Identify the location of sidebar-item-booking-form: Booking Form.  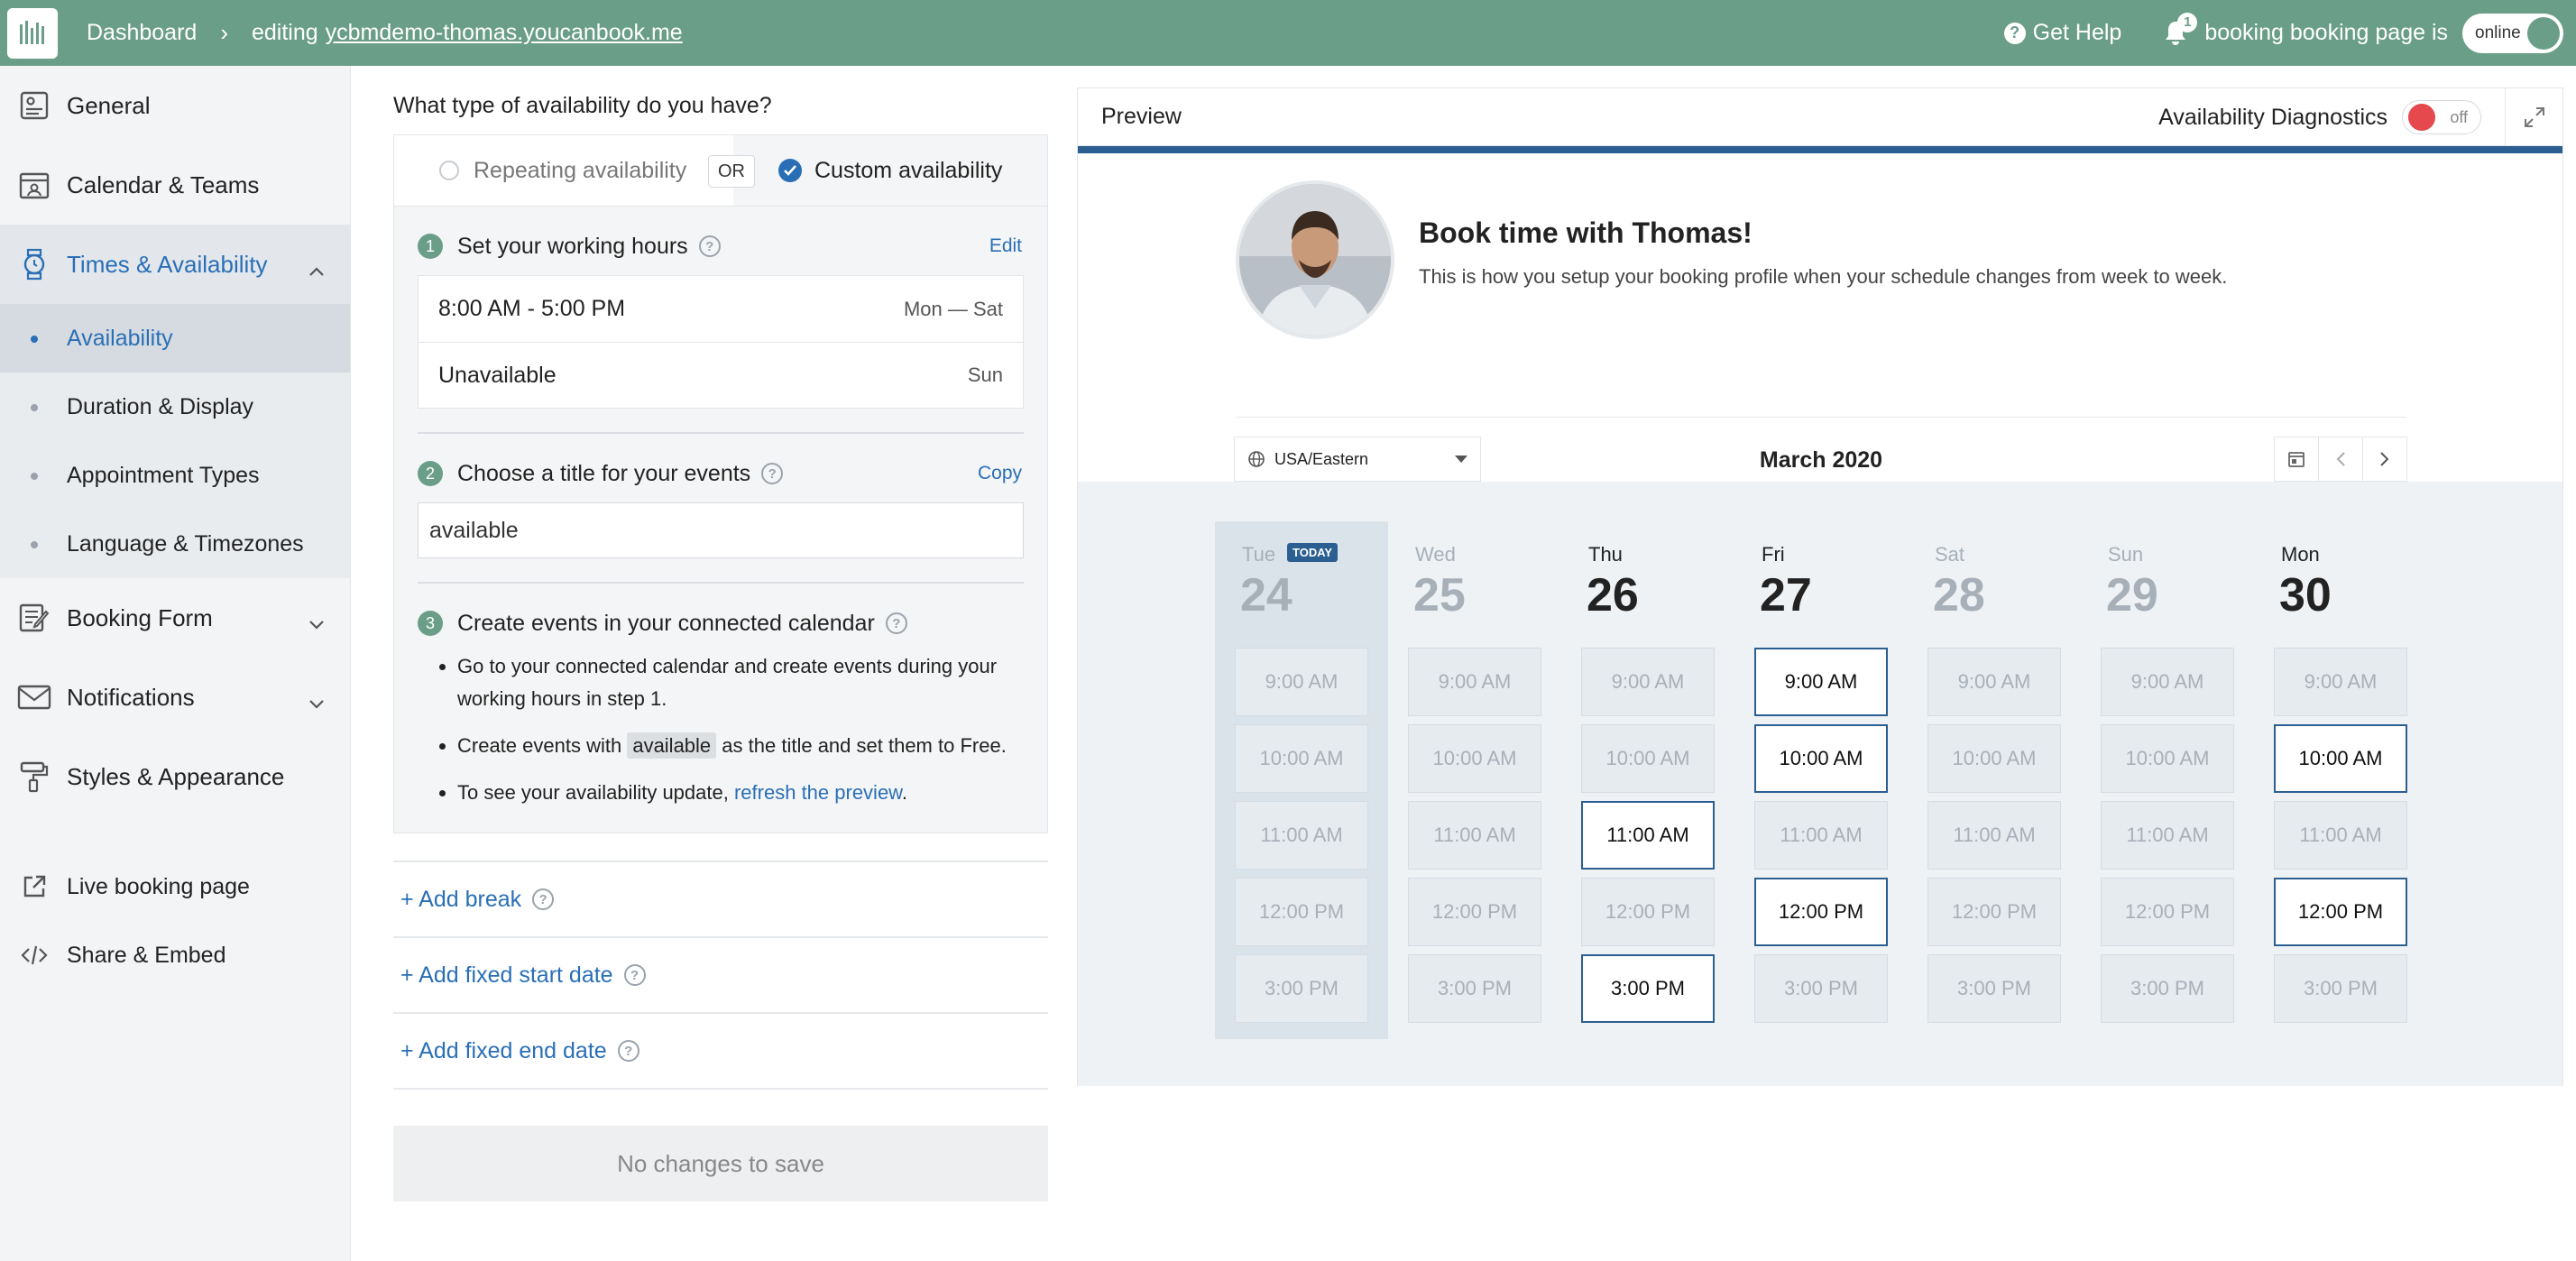
(175, 618).